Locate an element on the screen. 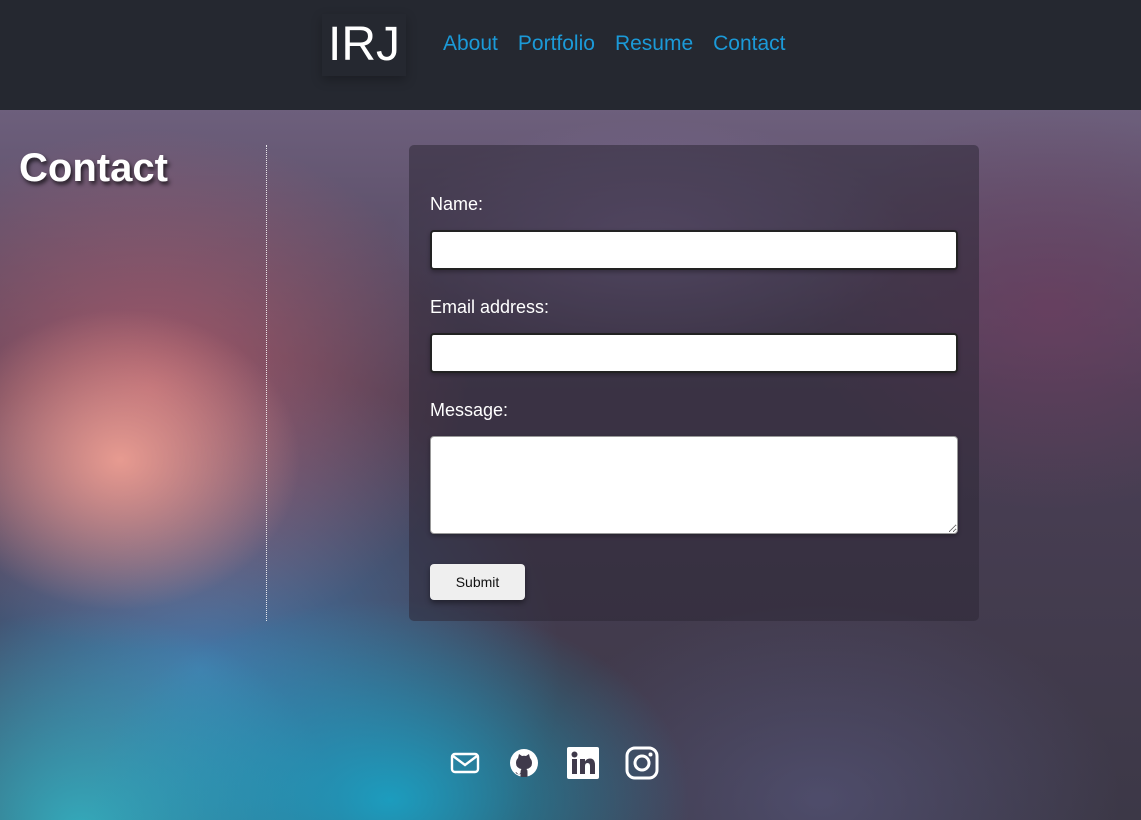 The width and height of the screenshot is (1141, 820). message-label: Message: is located at coordinates (469, 410).